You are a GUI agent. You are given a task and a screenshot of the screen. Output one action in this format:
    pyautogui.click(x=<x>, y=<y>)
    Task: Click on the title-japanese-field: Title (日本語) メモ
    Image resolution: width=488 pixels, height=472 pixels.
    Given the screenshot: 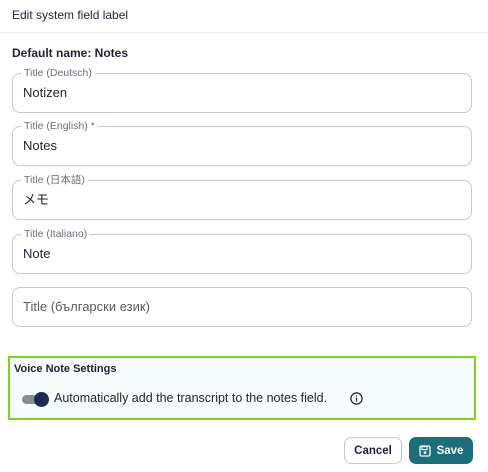 What is the action you would take?
    pyautogui.click(x=242, y=197)
    